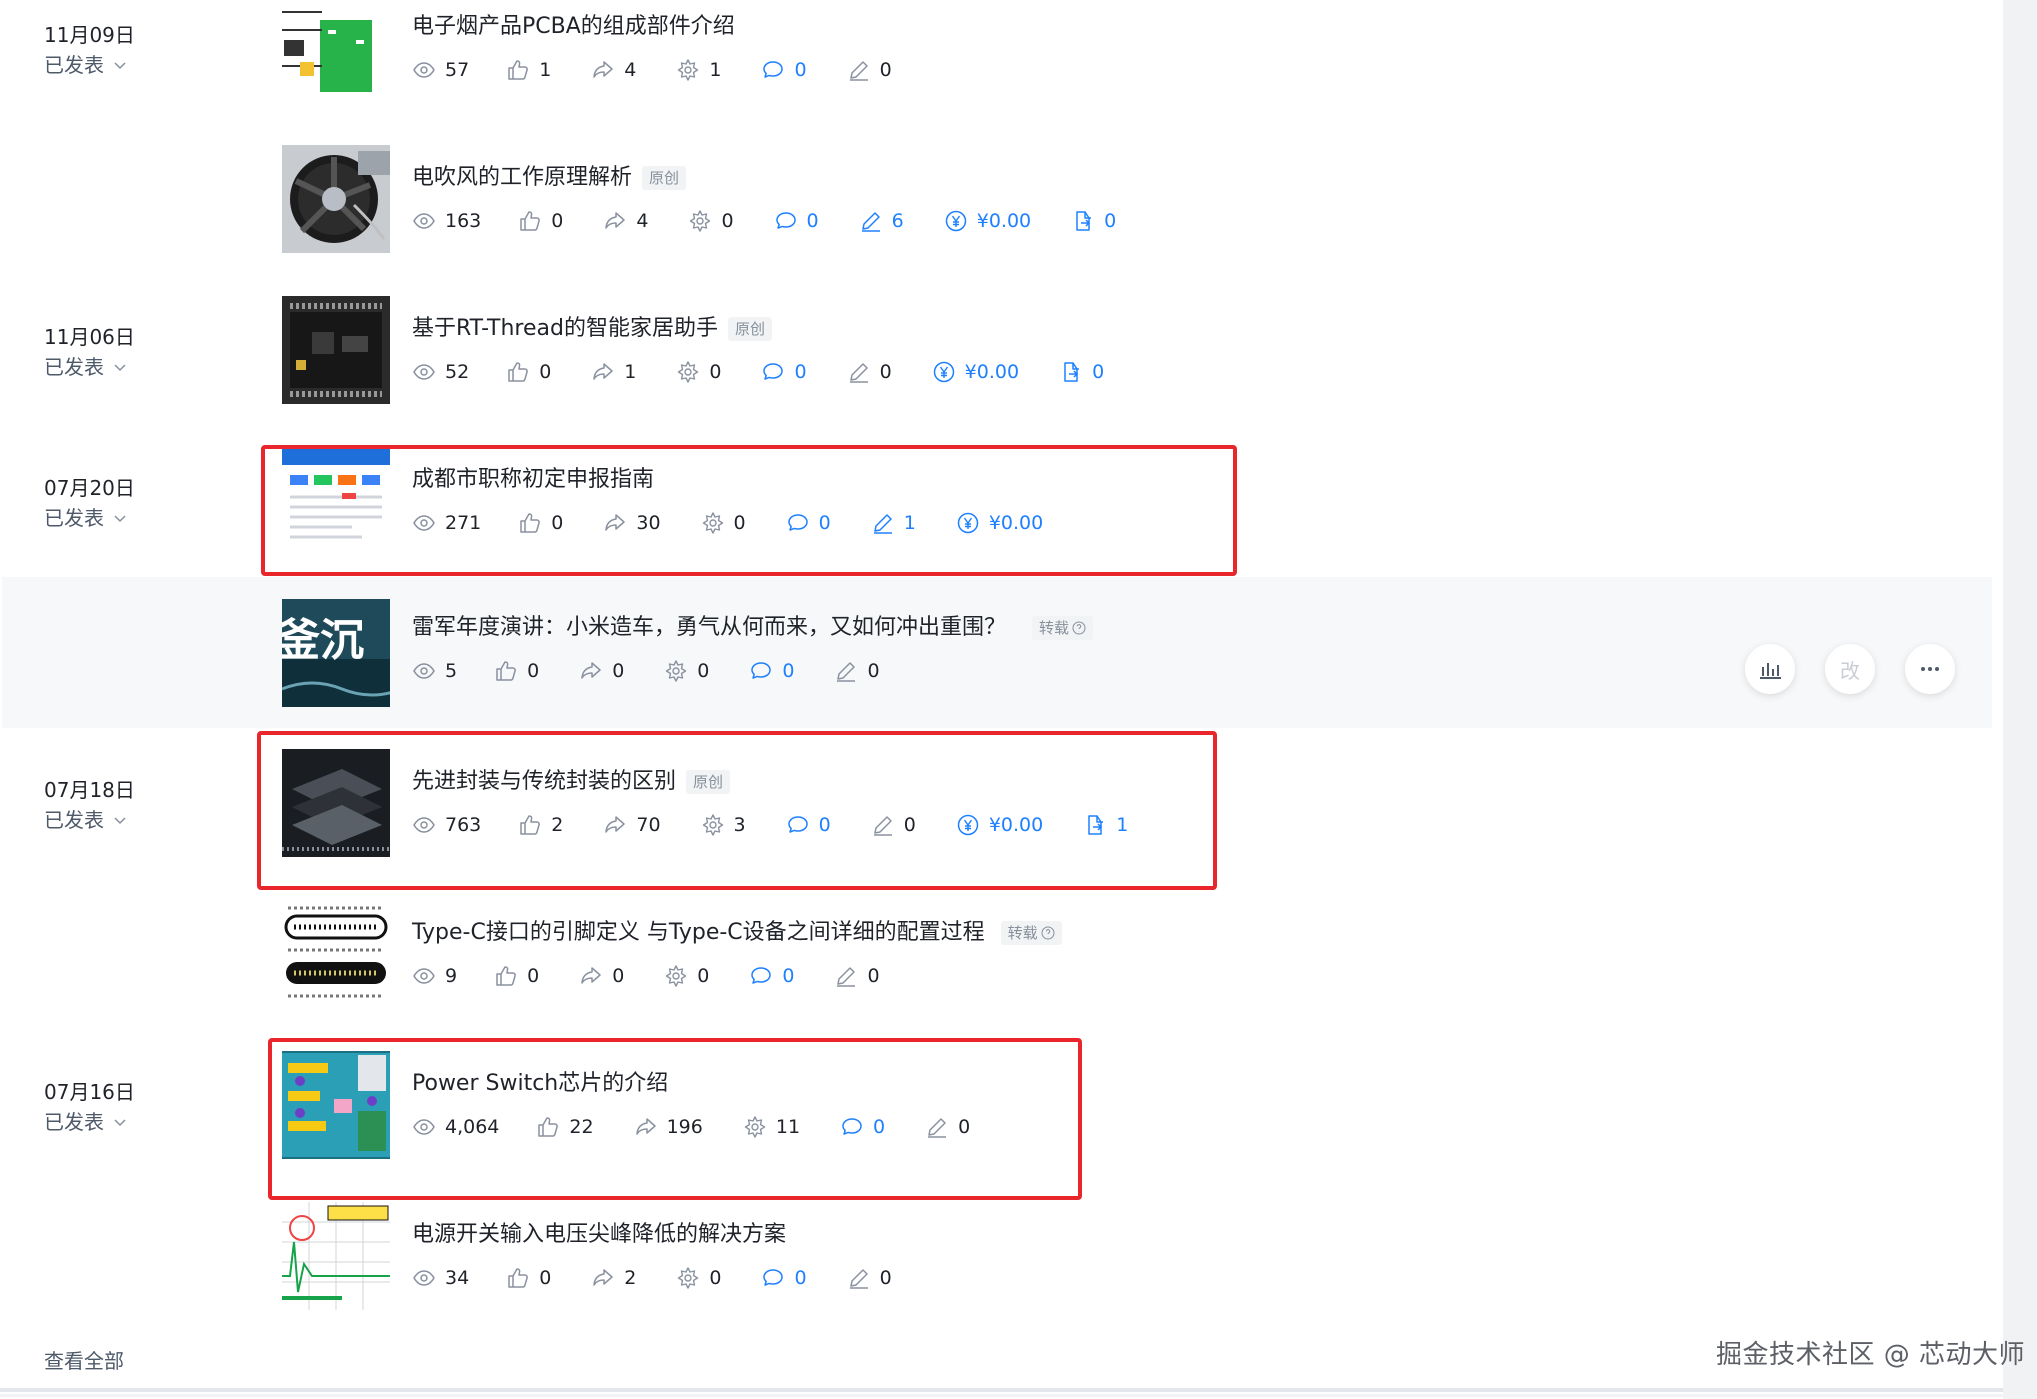 This screenshot has width=2037, height=1399. I want to click on chart-icon, so click(1770, 671).